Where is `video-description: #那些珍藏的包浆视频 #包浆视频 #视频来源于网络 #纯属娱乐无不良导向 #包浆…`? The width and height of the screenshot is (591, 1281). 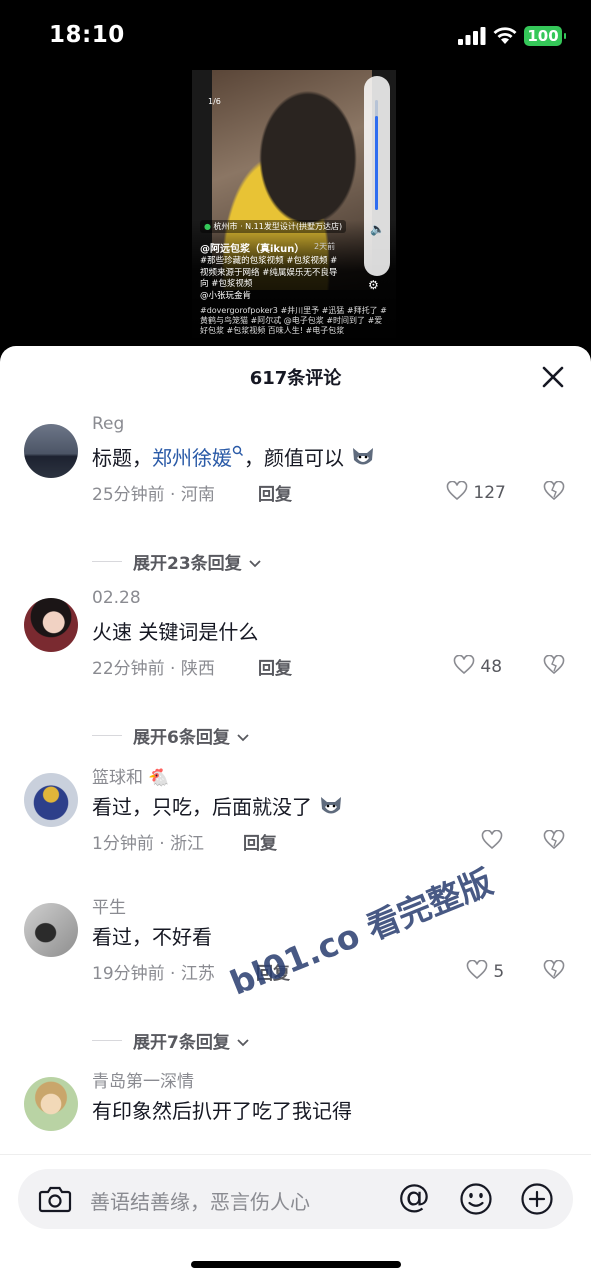
video-description: #那些珍藏的包浆视频 #包浆视频 #视频来源于网络 #纯属娱乐无不良导向 #包浆… is located at coordinates (269, 278).